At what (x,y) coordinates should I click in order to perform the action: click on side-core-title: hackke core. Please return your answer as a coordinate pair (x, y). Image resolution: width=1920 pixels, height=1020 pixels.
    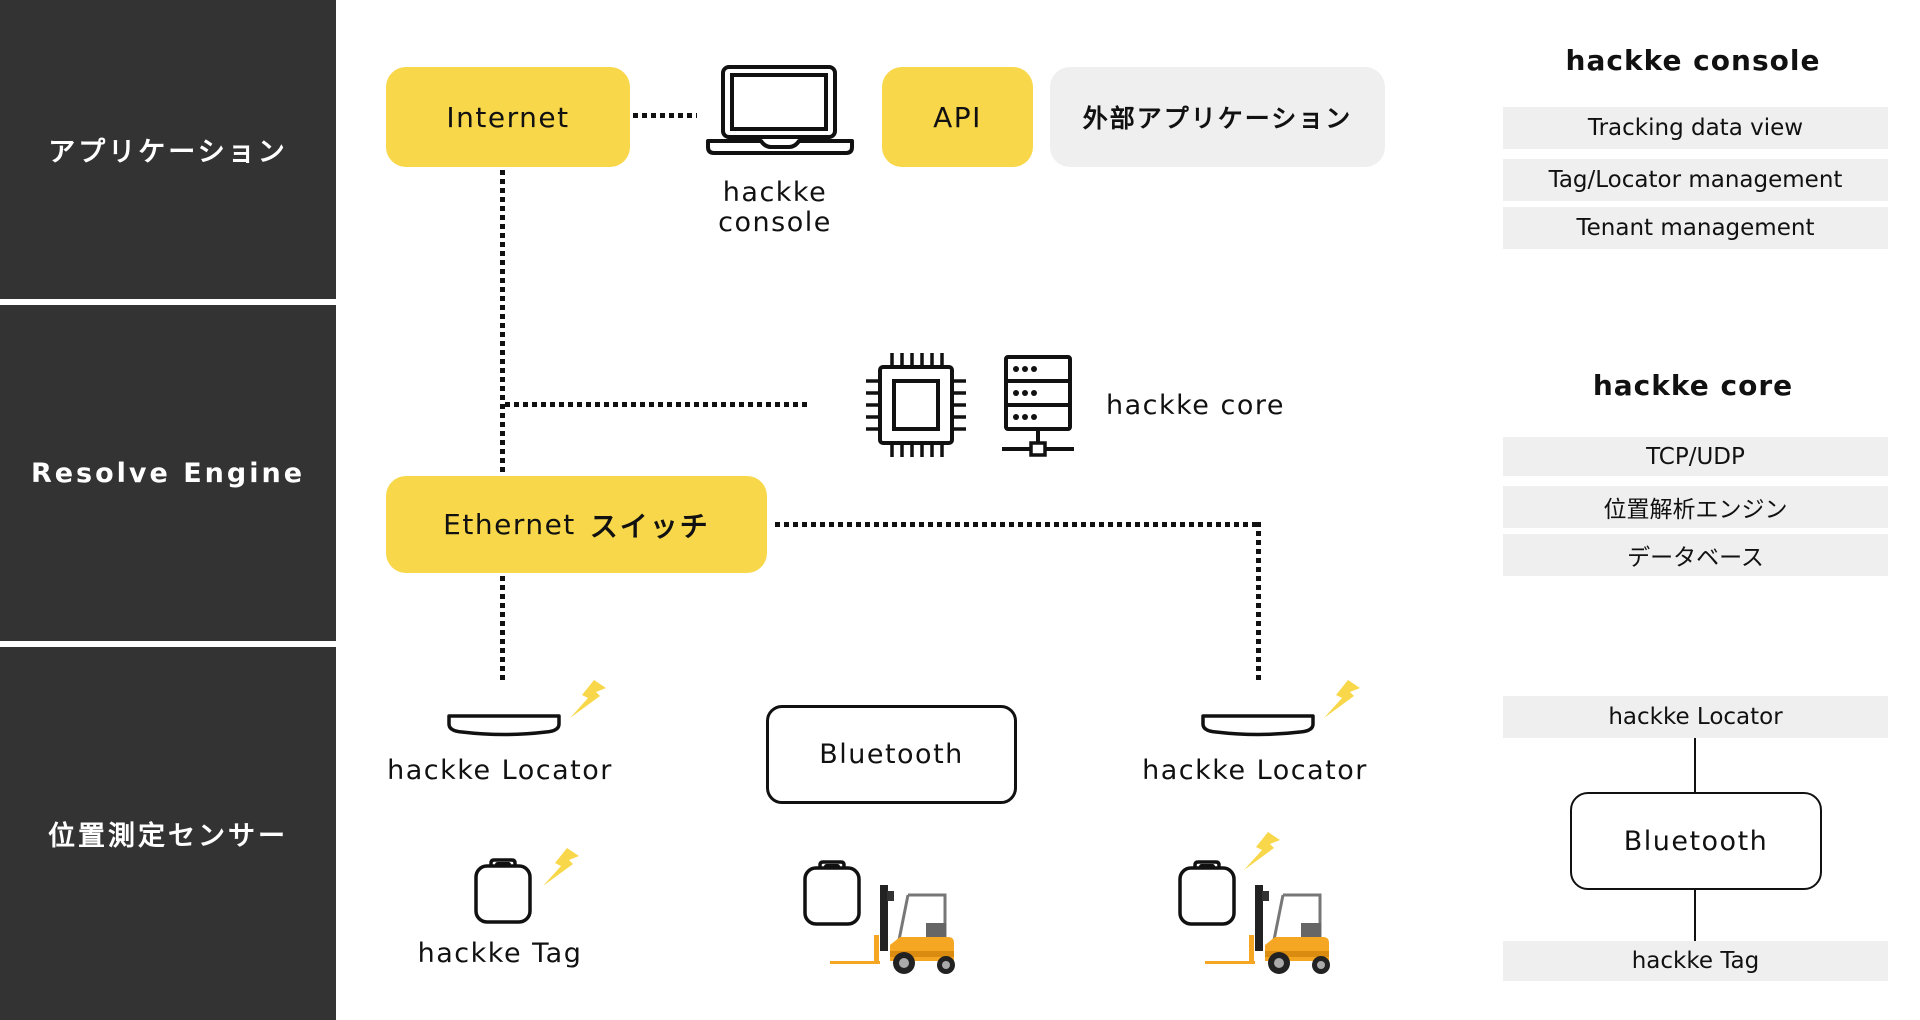
    Looking at the image, I should click on (1693, 385).